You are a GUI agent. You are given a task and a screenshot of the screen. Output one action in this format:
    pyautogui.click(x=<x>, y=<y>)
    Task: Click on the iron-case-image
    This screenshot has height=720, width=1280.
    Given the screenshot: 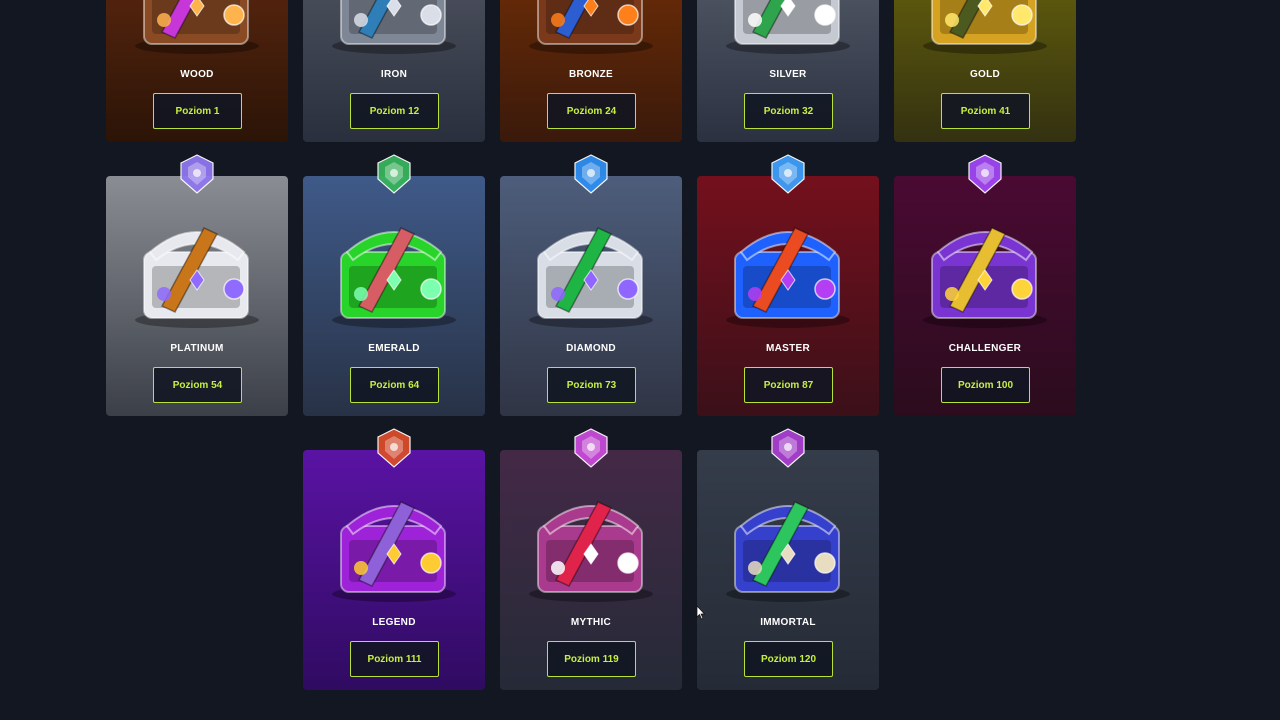 What is the action you would take?
    pyautogui.click(x=394, y=27)
    